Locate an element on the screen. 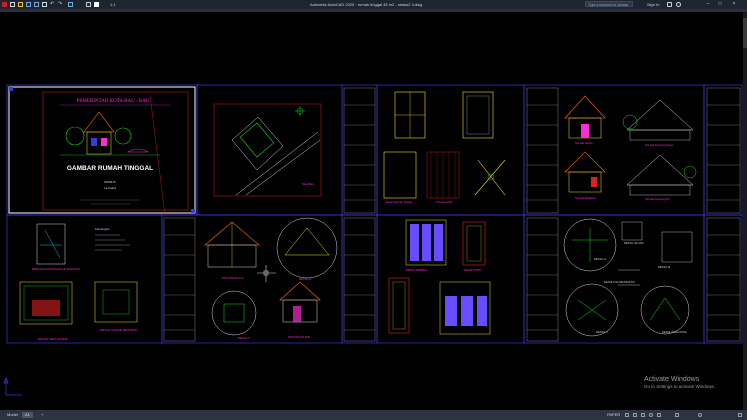 The height and width of the screenshot is (420, 747). section-aa-label: POTONGAN A-A is located at coordinates (232, 278).